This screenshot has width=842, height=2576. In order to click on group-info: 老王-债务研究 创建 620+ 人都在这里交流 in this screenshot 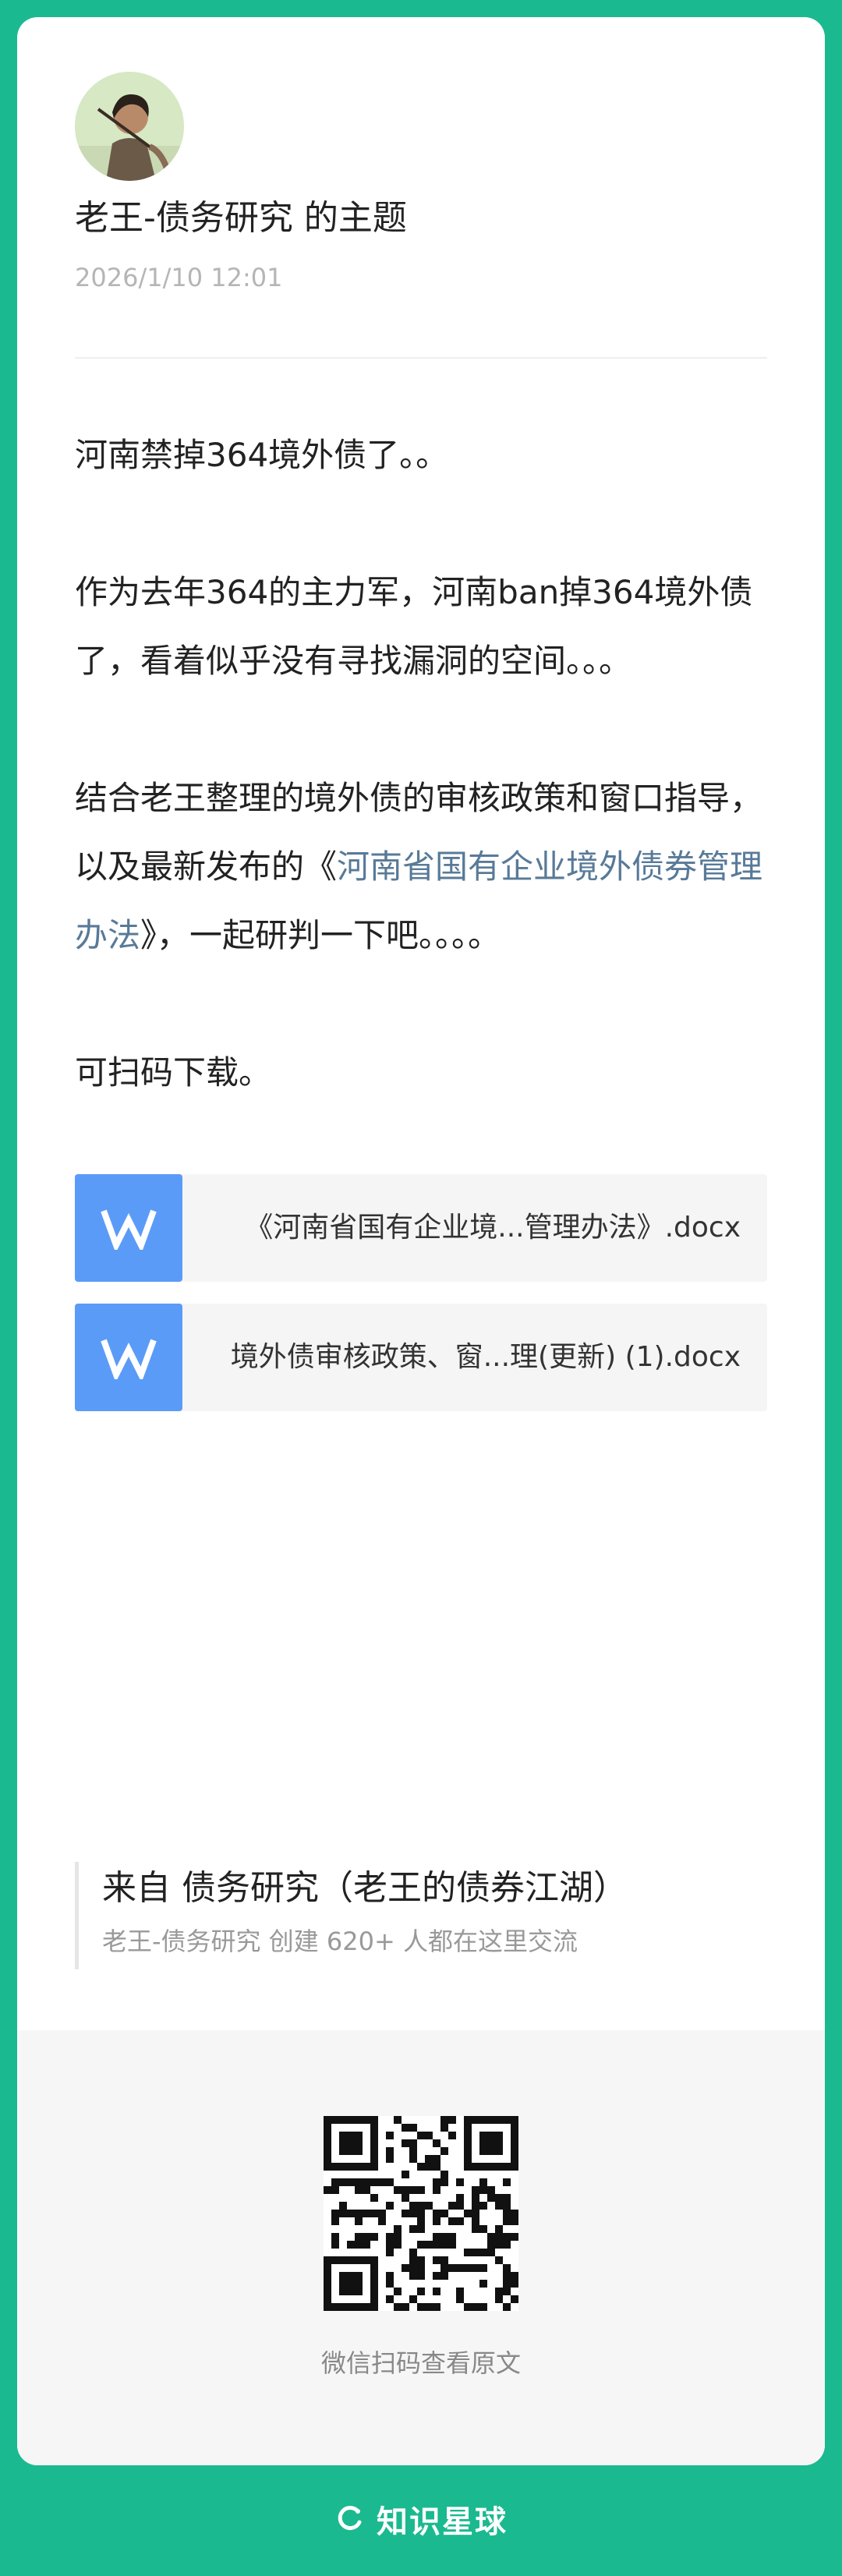, I will do `click(340, 1941)`.